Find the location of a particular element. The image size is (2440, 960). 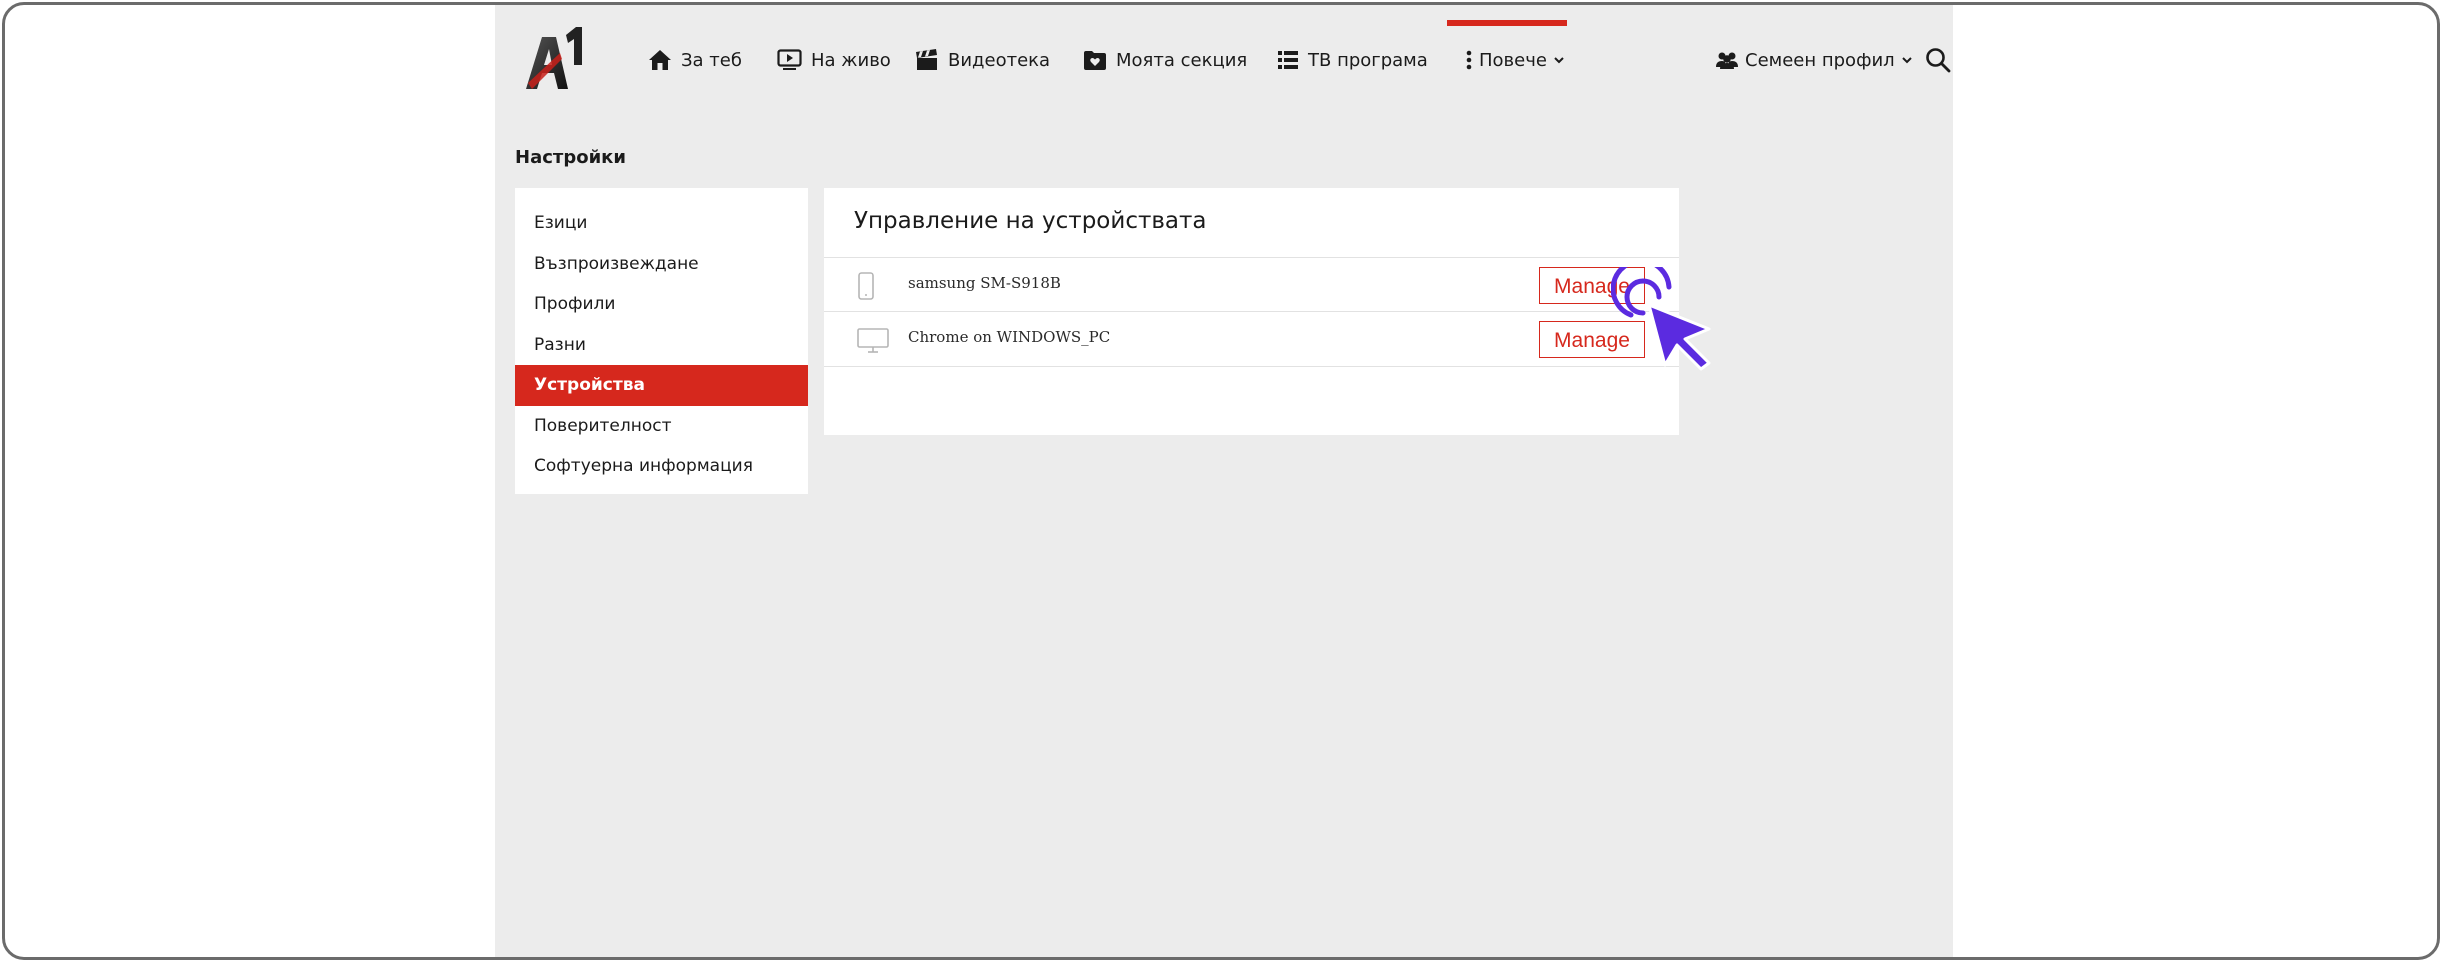

users-icon is located at coordinates (1727, 60).